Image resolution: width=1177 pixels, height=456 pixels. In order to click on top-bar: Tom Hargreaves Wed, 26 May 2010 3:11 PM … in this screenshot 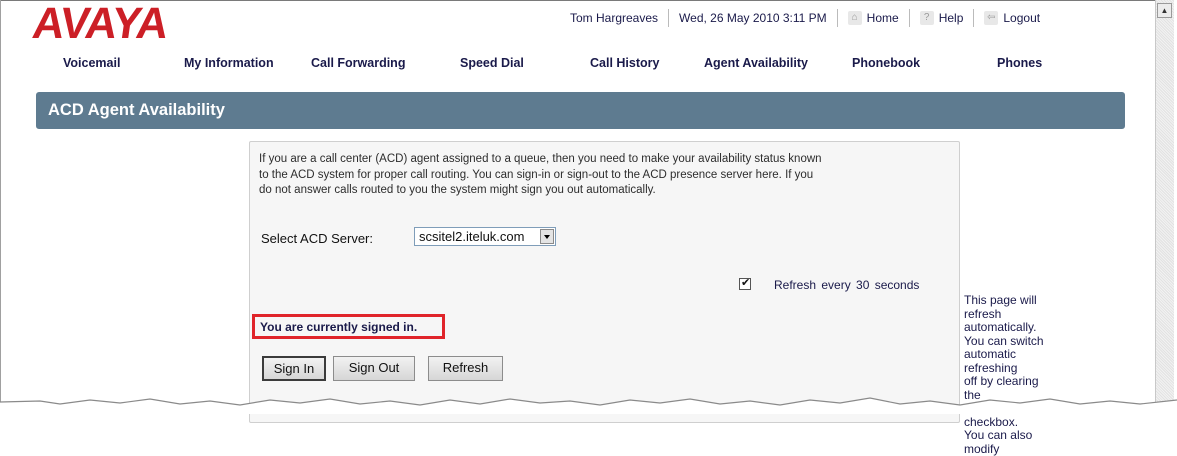, I will do `click(852, 18)`.